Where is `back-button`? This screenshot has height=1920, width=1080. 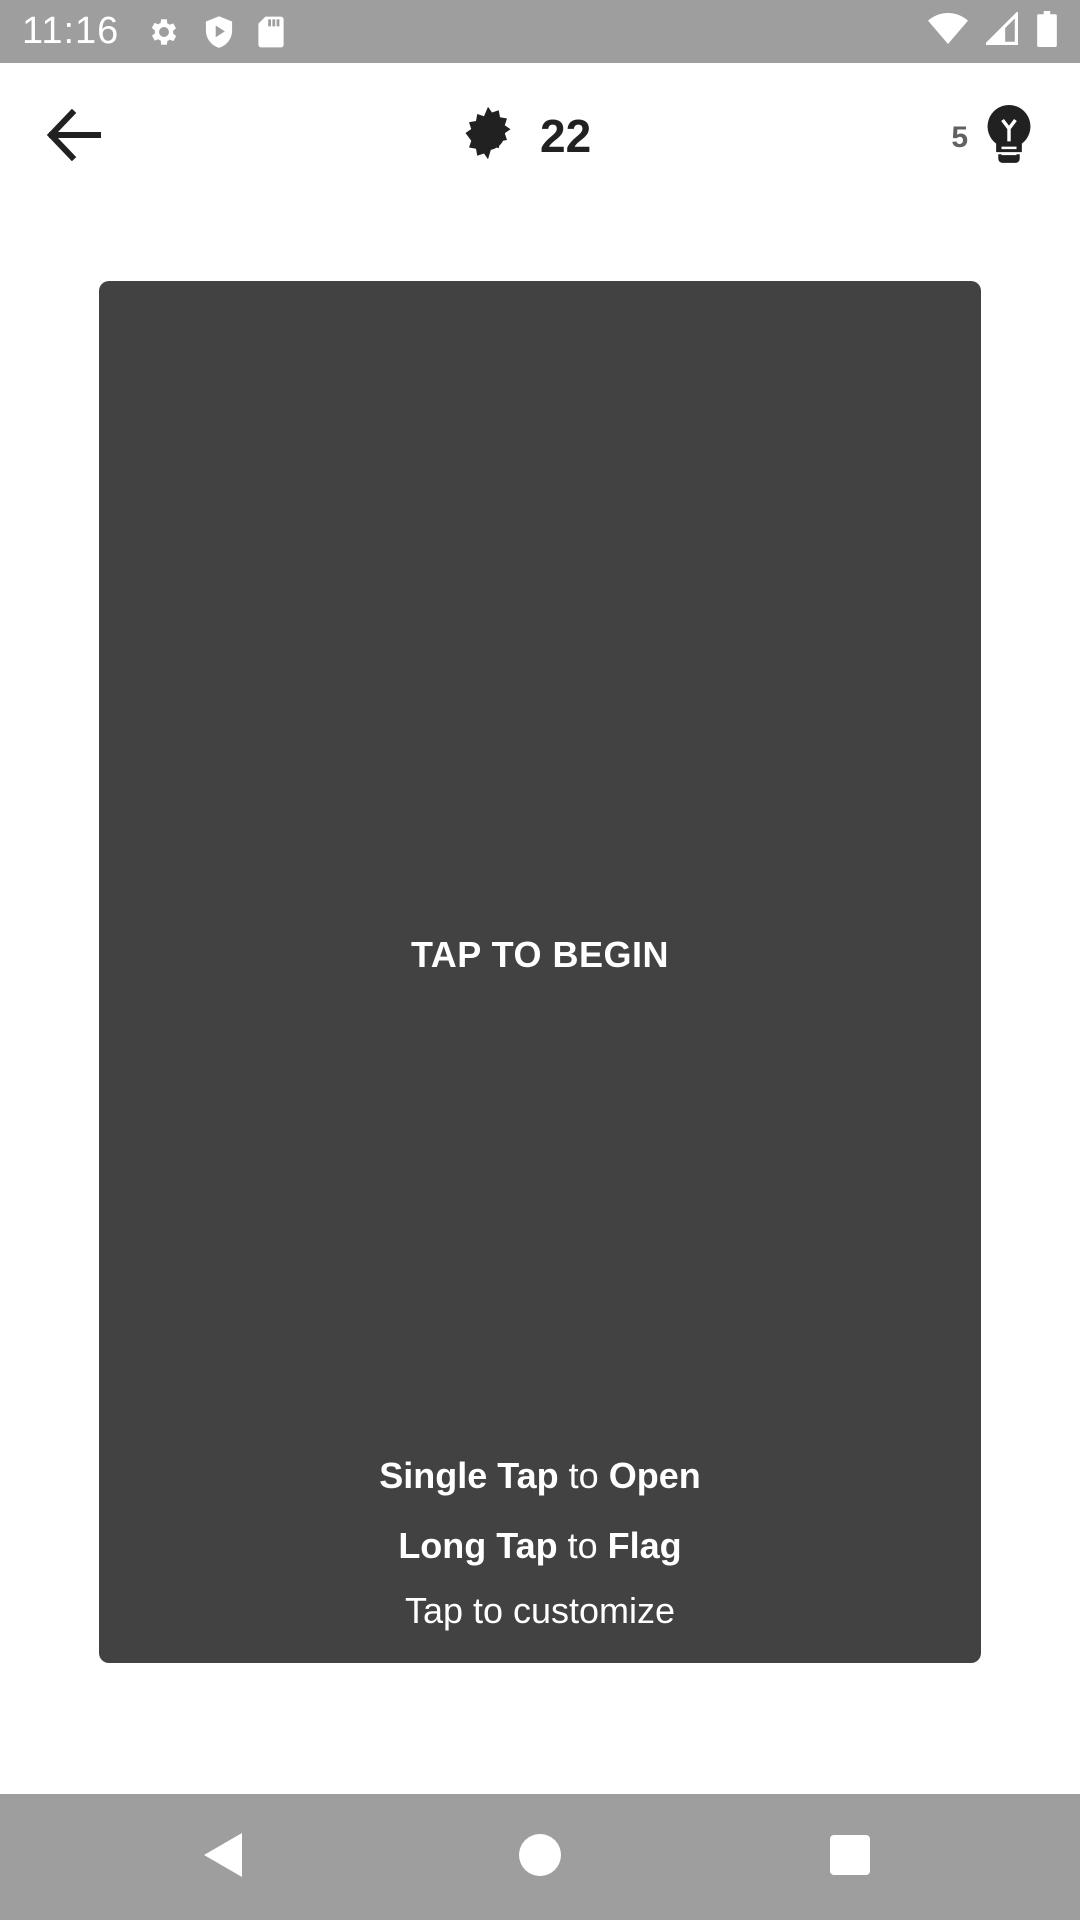
back-button is located at coordinates (74, 137).